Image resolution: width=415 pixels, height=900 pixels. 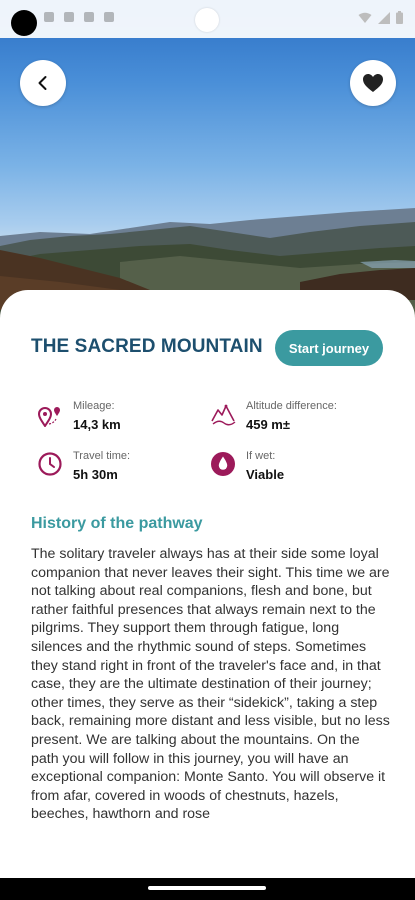 I want to click on home-indicator, so click(x=207, y=888).